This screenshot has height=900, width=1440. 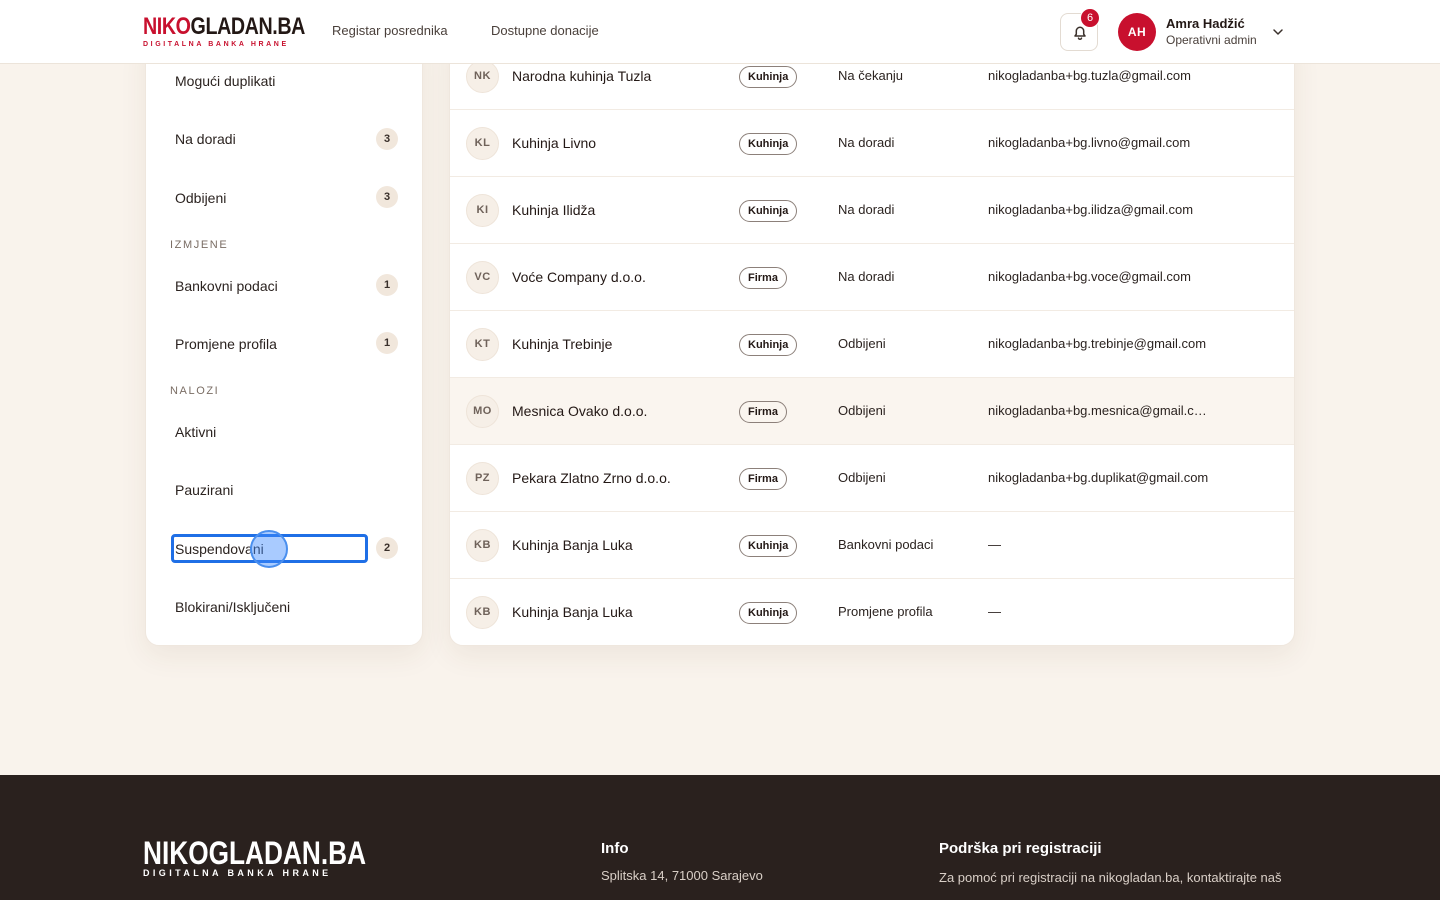 I want to click on row-name: Mesnica Ovako d.o.o., so click(x=580, y=411).